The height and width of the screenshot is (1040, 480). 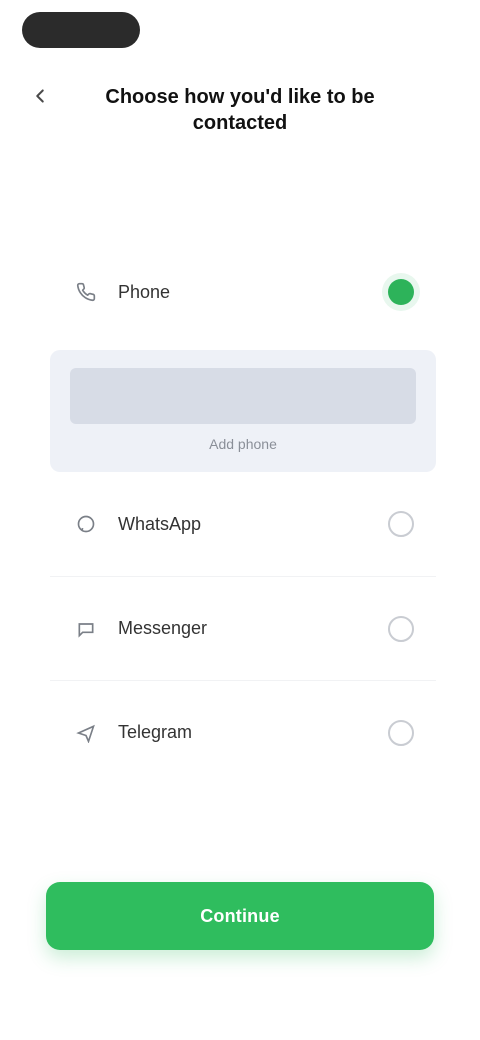 What do you see at coordinates (243, 444) in the screenshot?
I see `phone-helper-text: Add phone` at bounding box center [243, 444].